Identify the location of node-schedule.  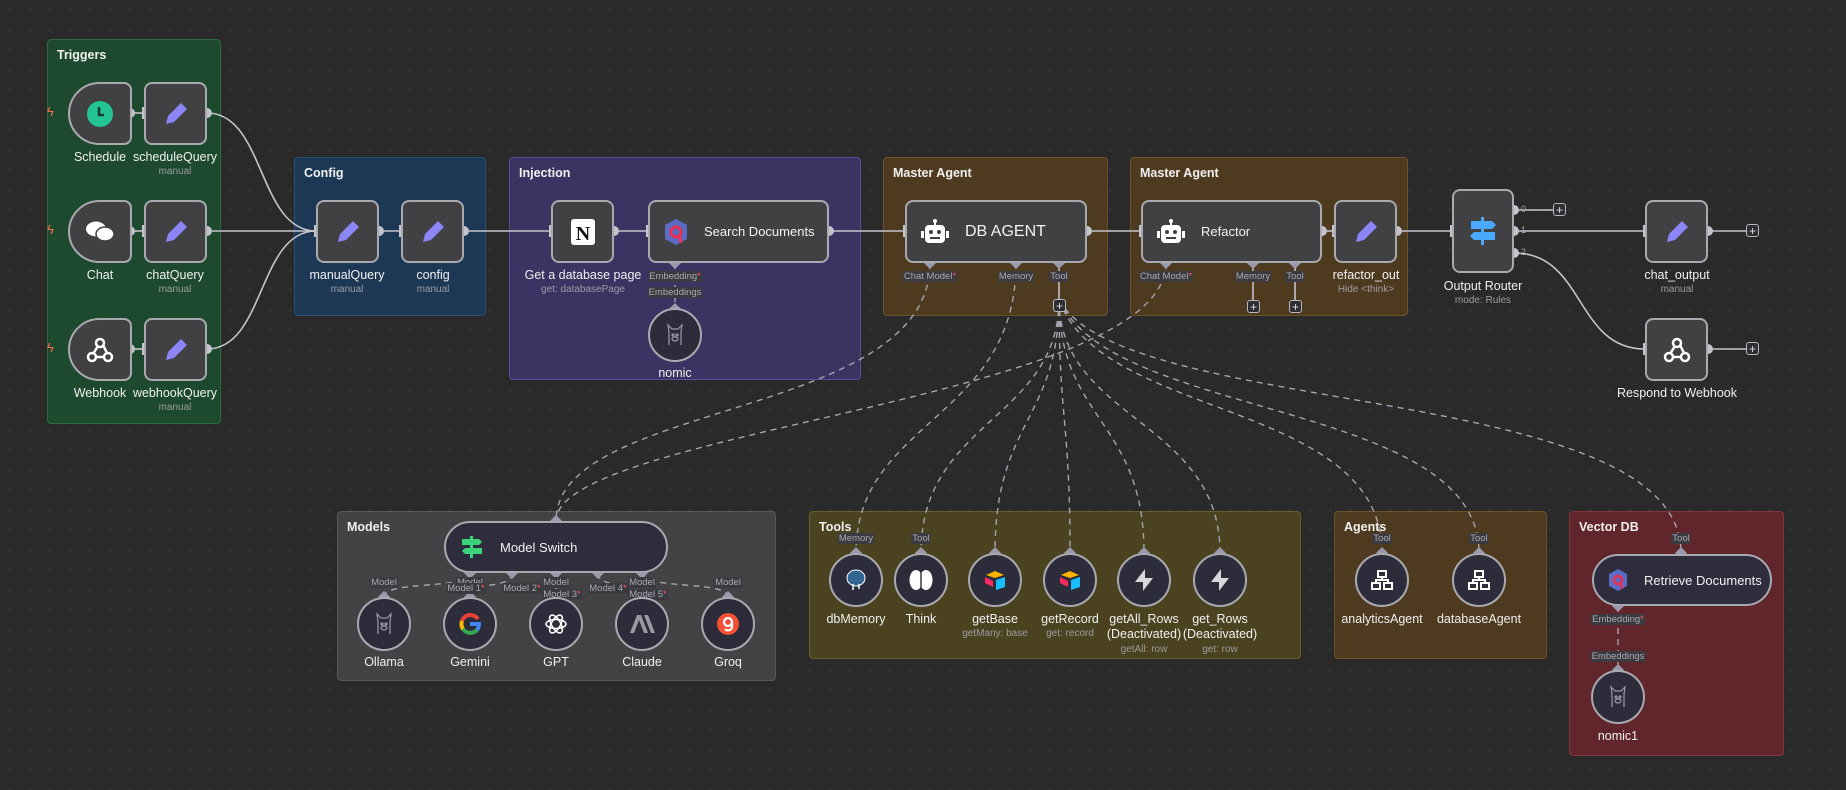
(100, 113).